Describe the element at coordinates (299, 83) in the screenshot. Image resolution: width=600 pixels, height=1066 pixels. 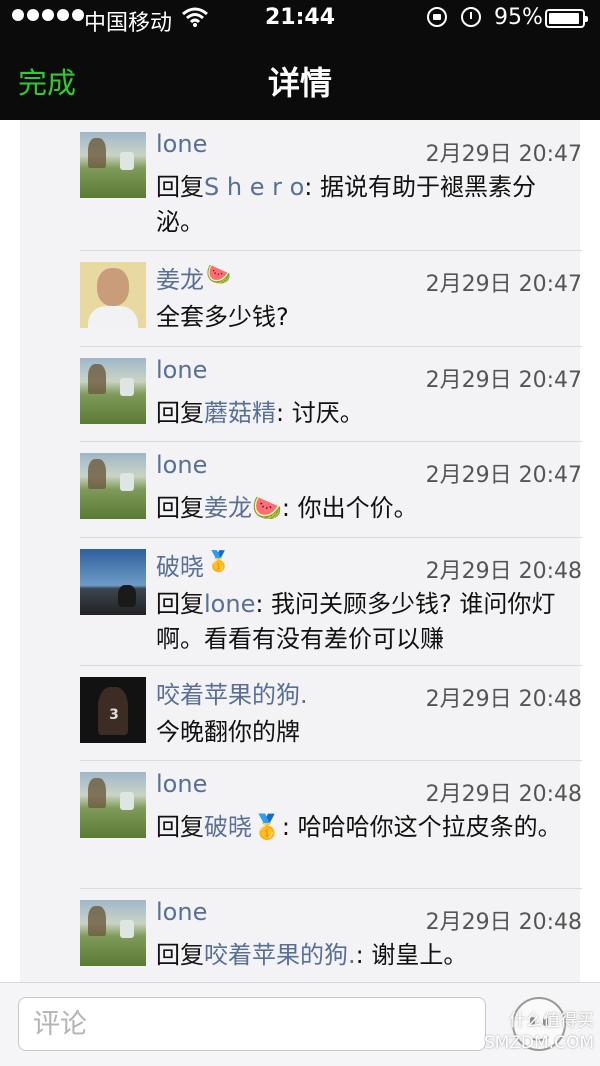
I see `page-title: 详情` at that location.